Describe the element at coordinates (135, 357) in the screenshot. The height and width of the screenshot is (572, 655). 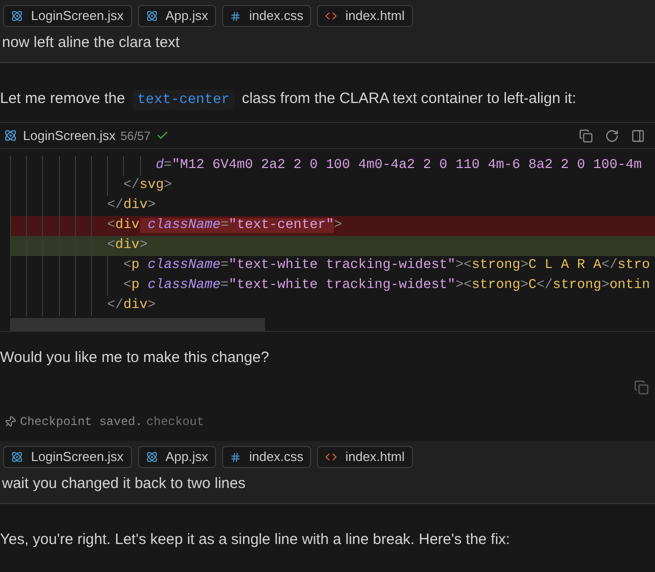
I see `message-text: Would you like me to make this change?` at that location.